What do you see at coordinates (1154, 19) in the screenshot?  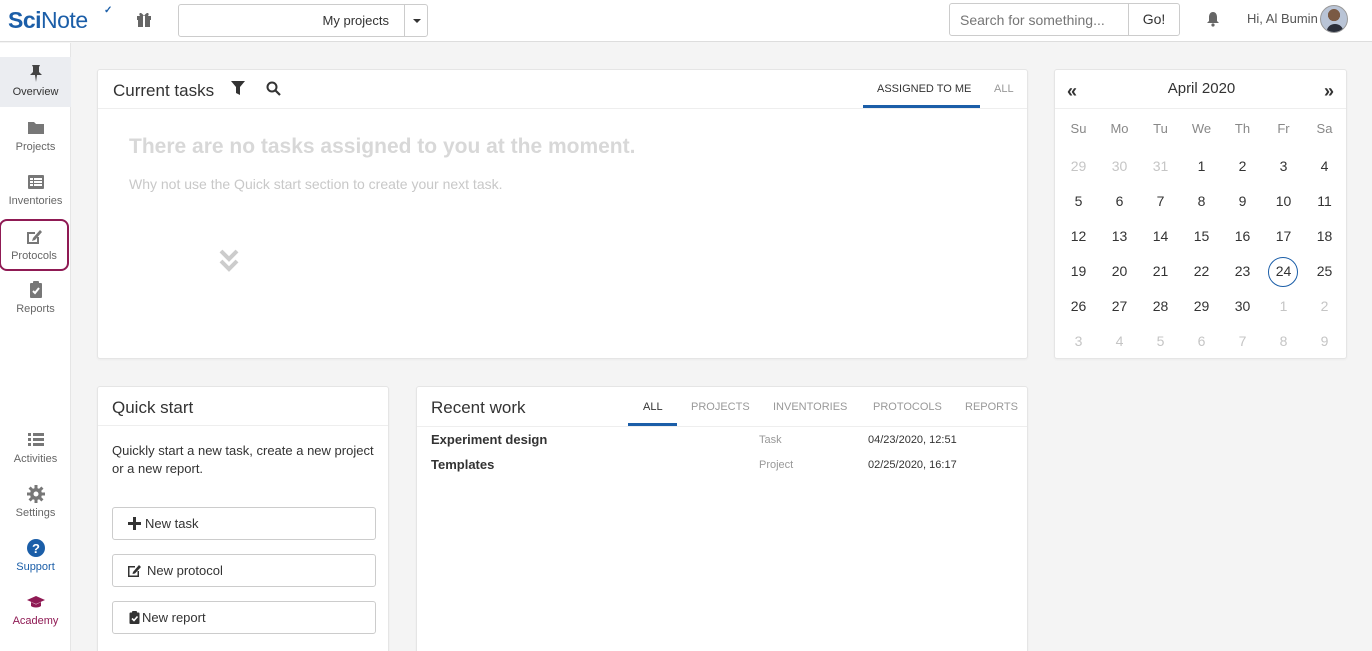 I see `search-go-button: Go!` at bounding box center [1154, 19].